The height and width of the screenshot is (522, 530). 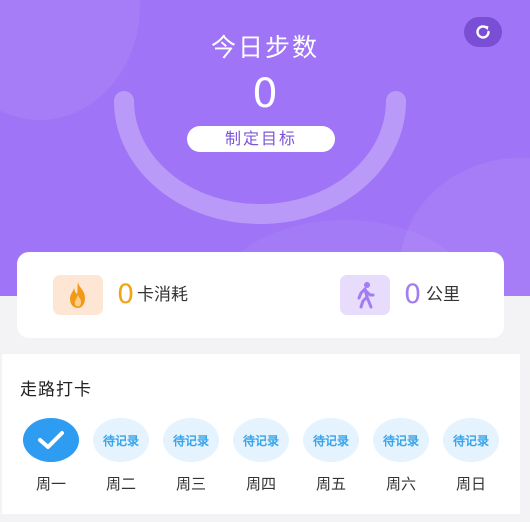 What do you see at coordinates (400, 484) in the screenshot?
I see `day-label: 周六` at bounding box center [400, 484].